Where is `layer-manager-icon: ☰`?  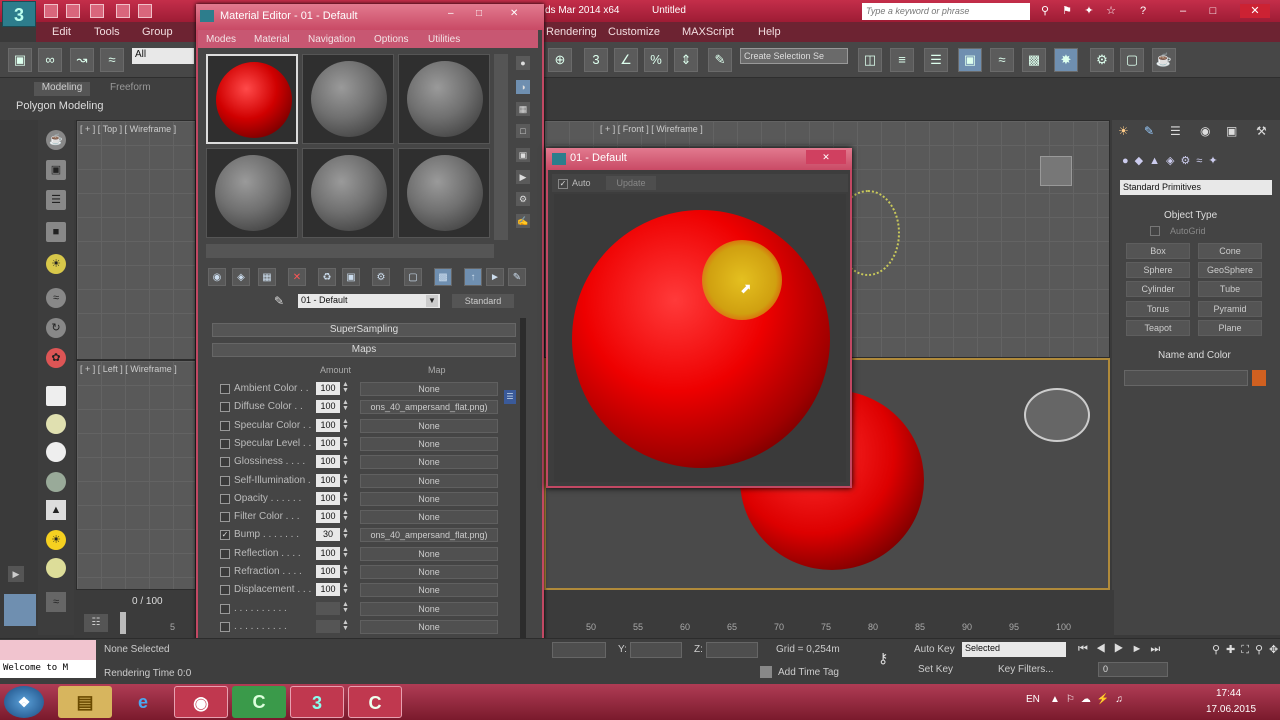 layer-manager-icon: ☰ is located at coordinates (936, 60).